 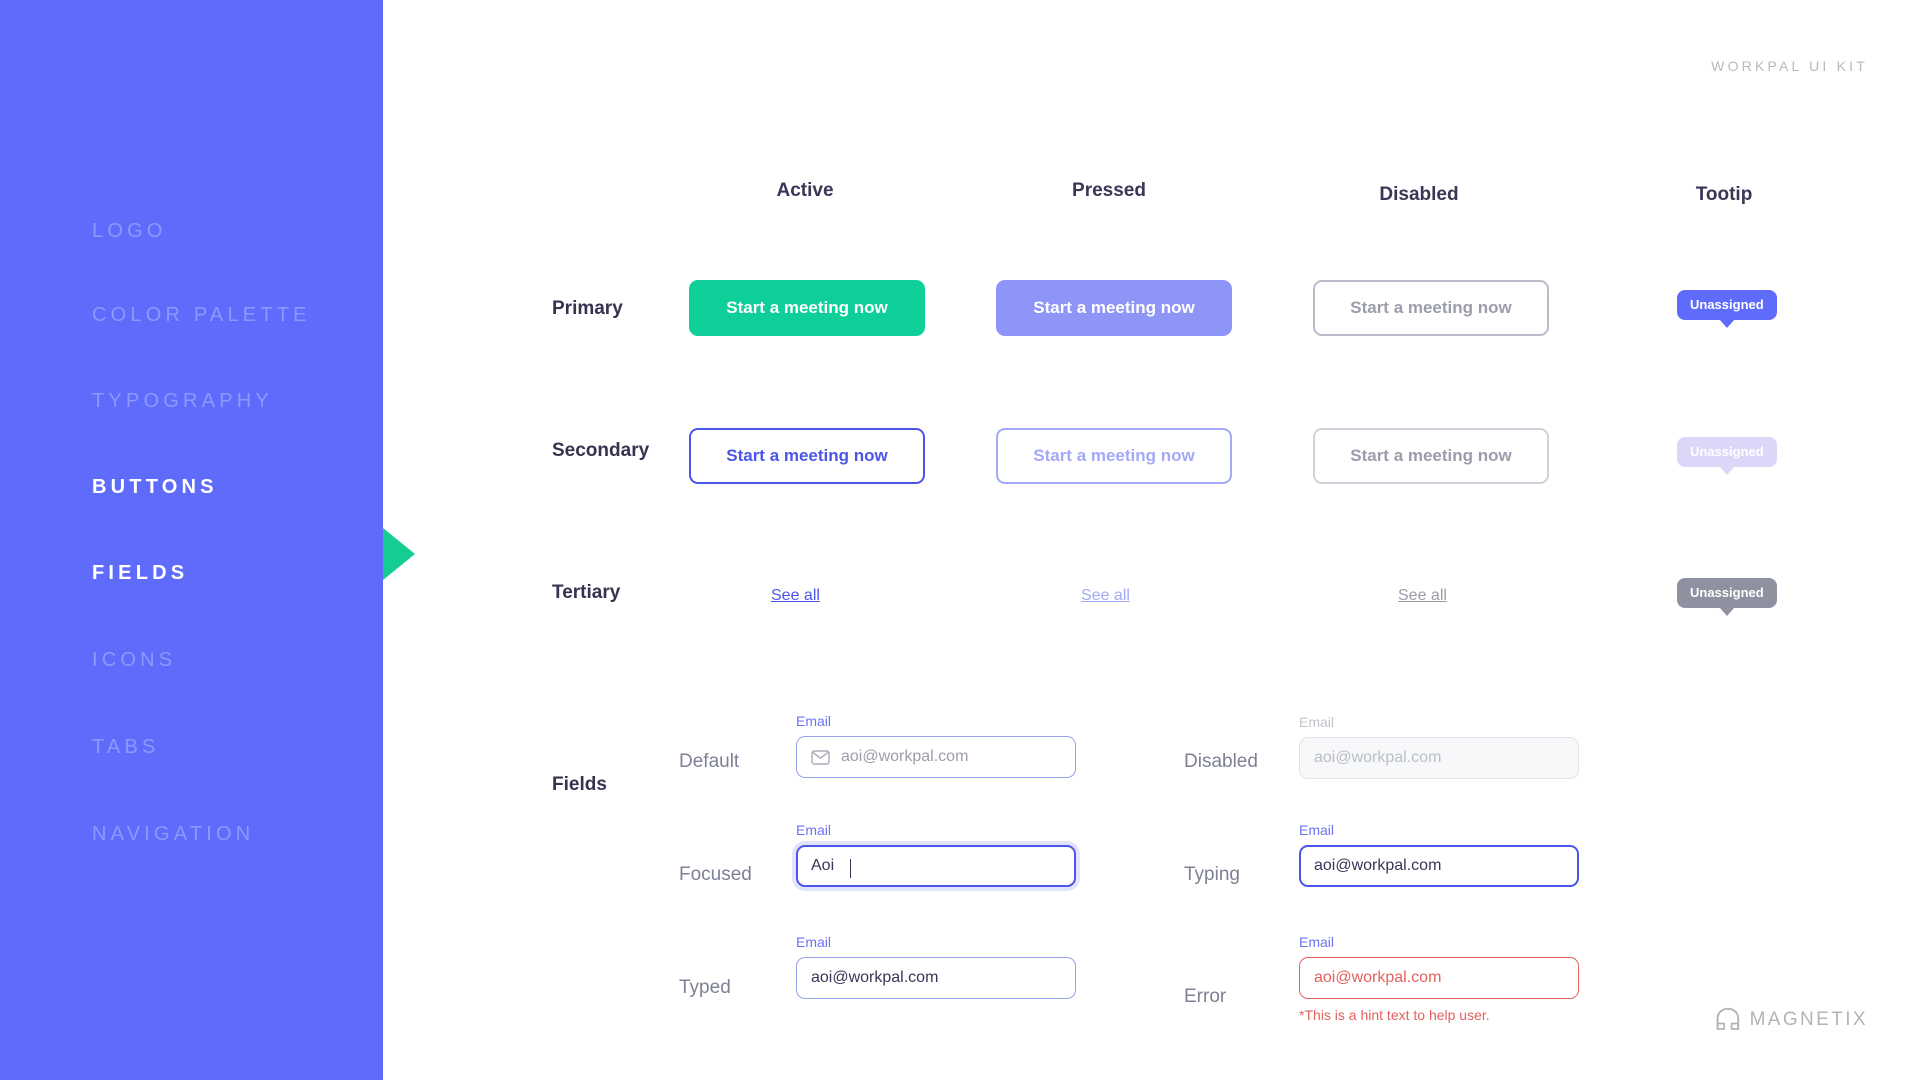 I want to click on primary-button-active: Start a meeting now, so click(x=807, y=308).